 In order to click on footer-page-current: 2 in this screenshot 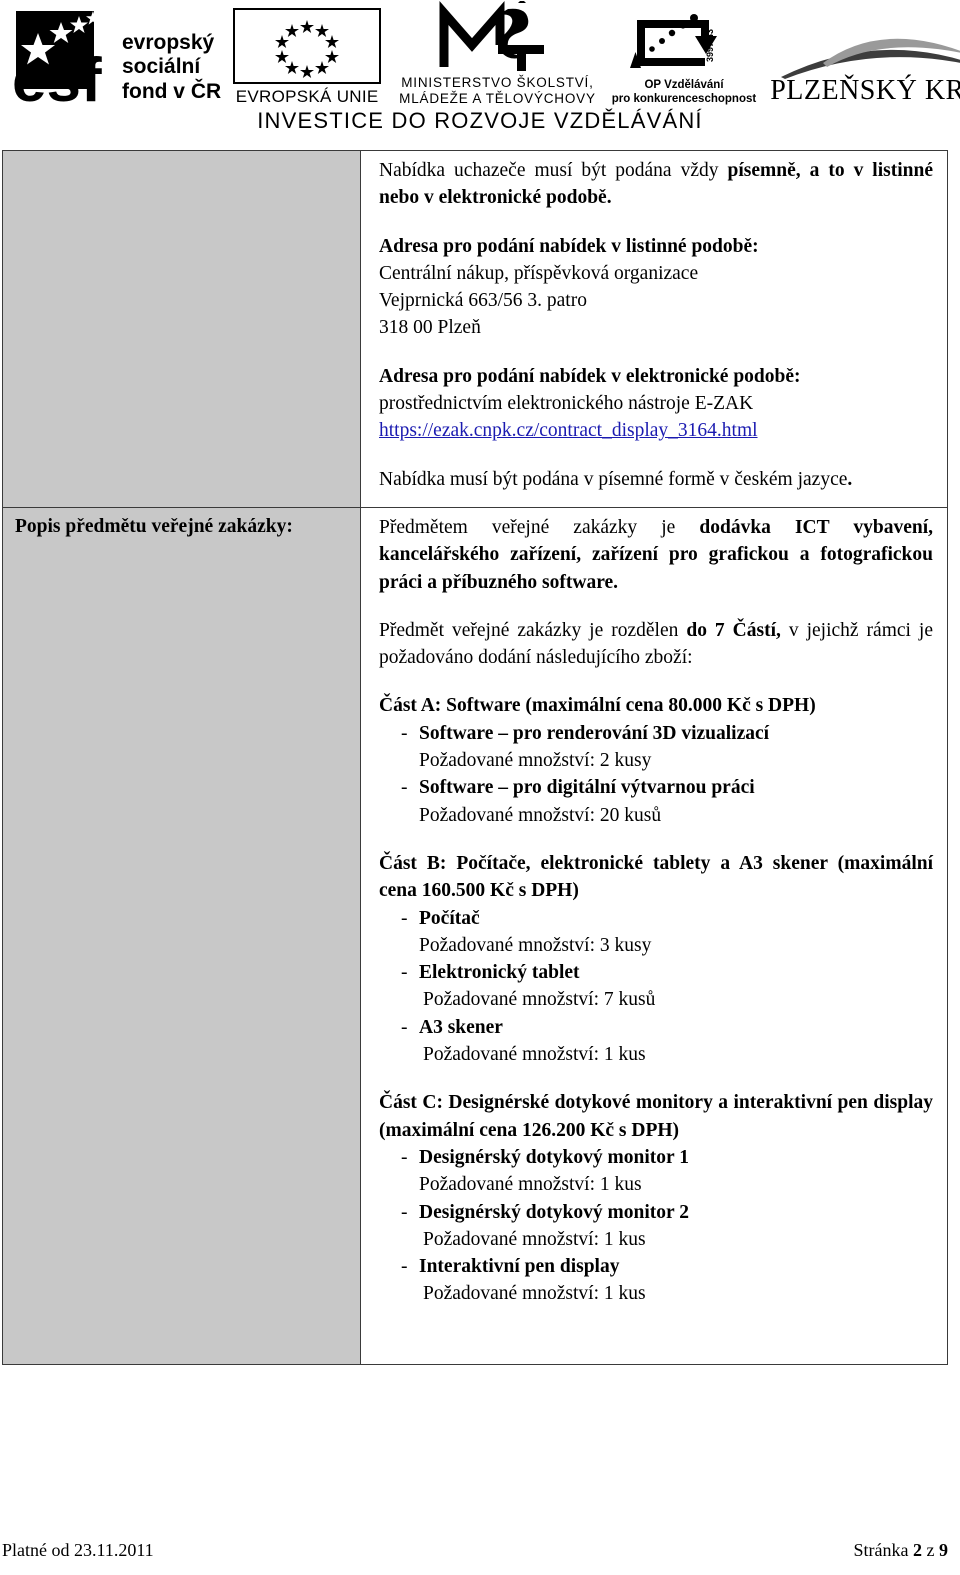, I will do `click(917, 1550)`.